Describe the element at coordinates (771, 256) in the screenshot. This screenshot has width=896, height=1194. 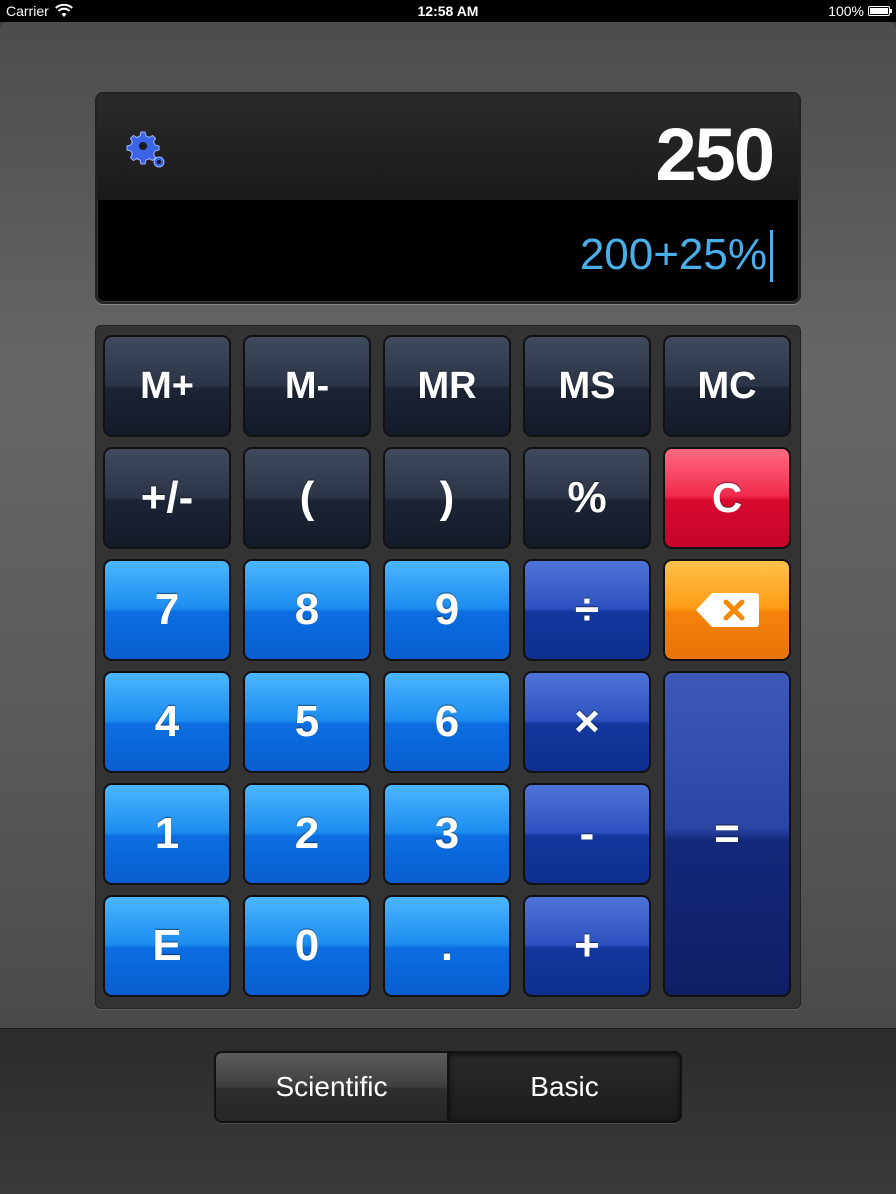
I see `text-caret` at that location.